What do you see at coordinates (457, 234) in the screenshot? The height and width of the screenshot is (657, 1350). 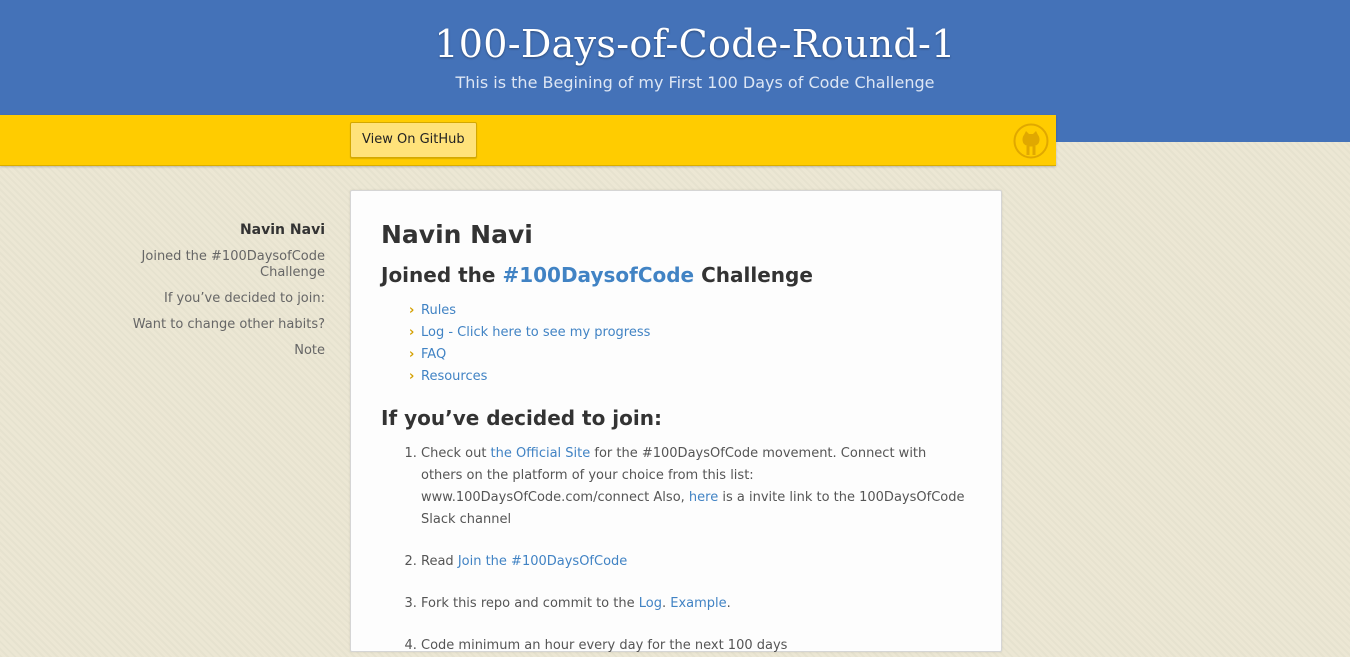 I see `content-name-heading: Navin Navi` at bounding box center [457, 234].